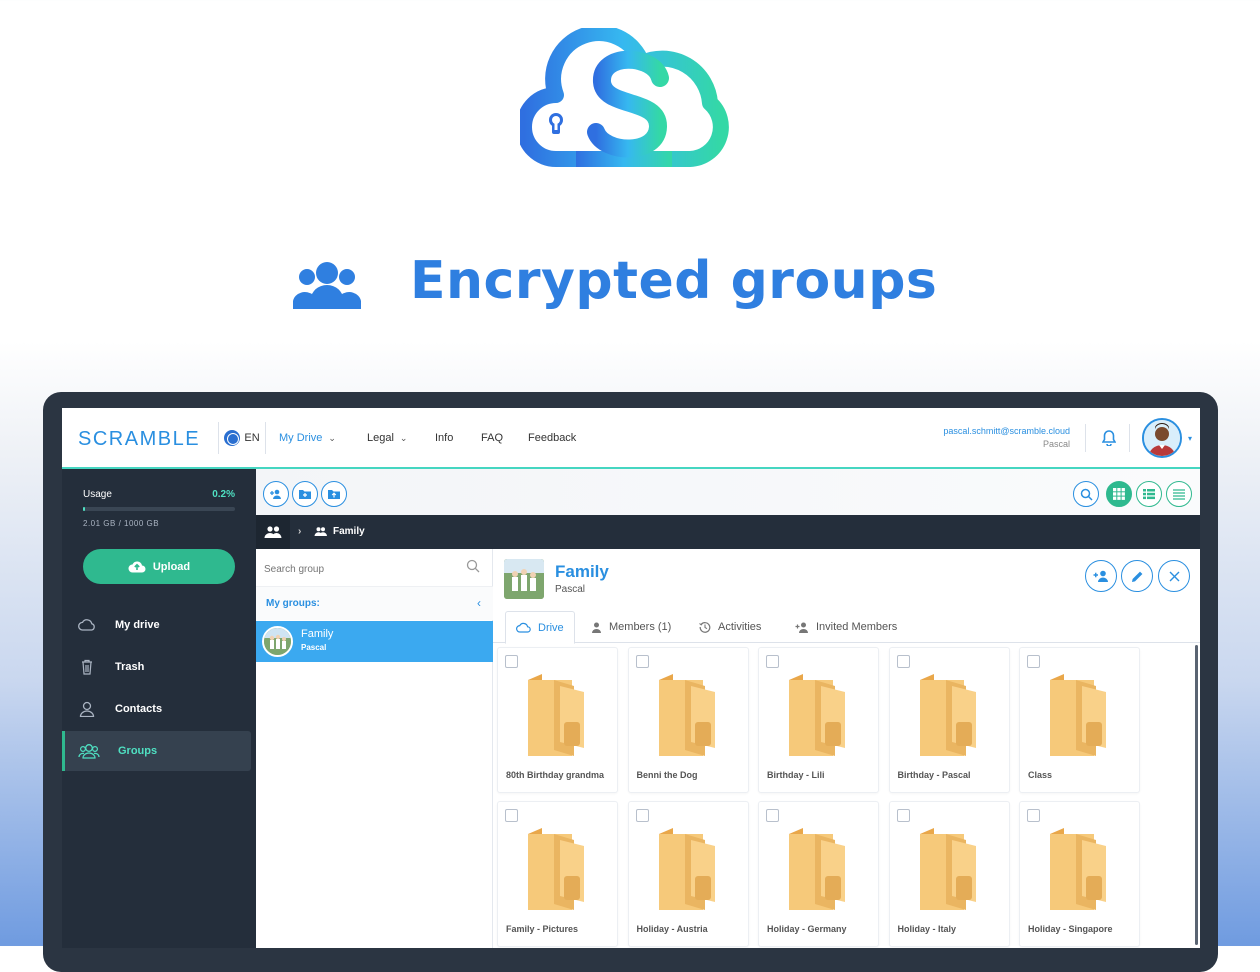 Image resolution: width=1260 pixels, height=972 pixels. What do you see at coordinates (555, 775) in the screenshot?
I see `folder-name: 80th Birthday grandma` at bounding box center [555, 775].